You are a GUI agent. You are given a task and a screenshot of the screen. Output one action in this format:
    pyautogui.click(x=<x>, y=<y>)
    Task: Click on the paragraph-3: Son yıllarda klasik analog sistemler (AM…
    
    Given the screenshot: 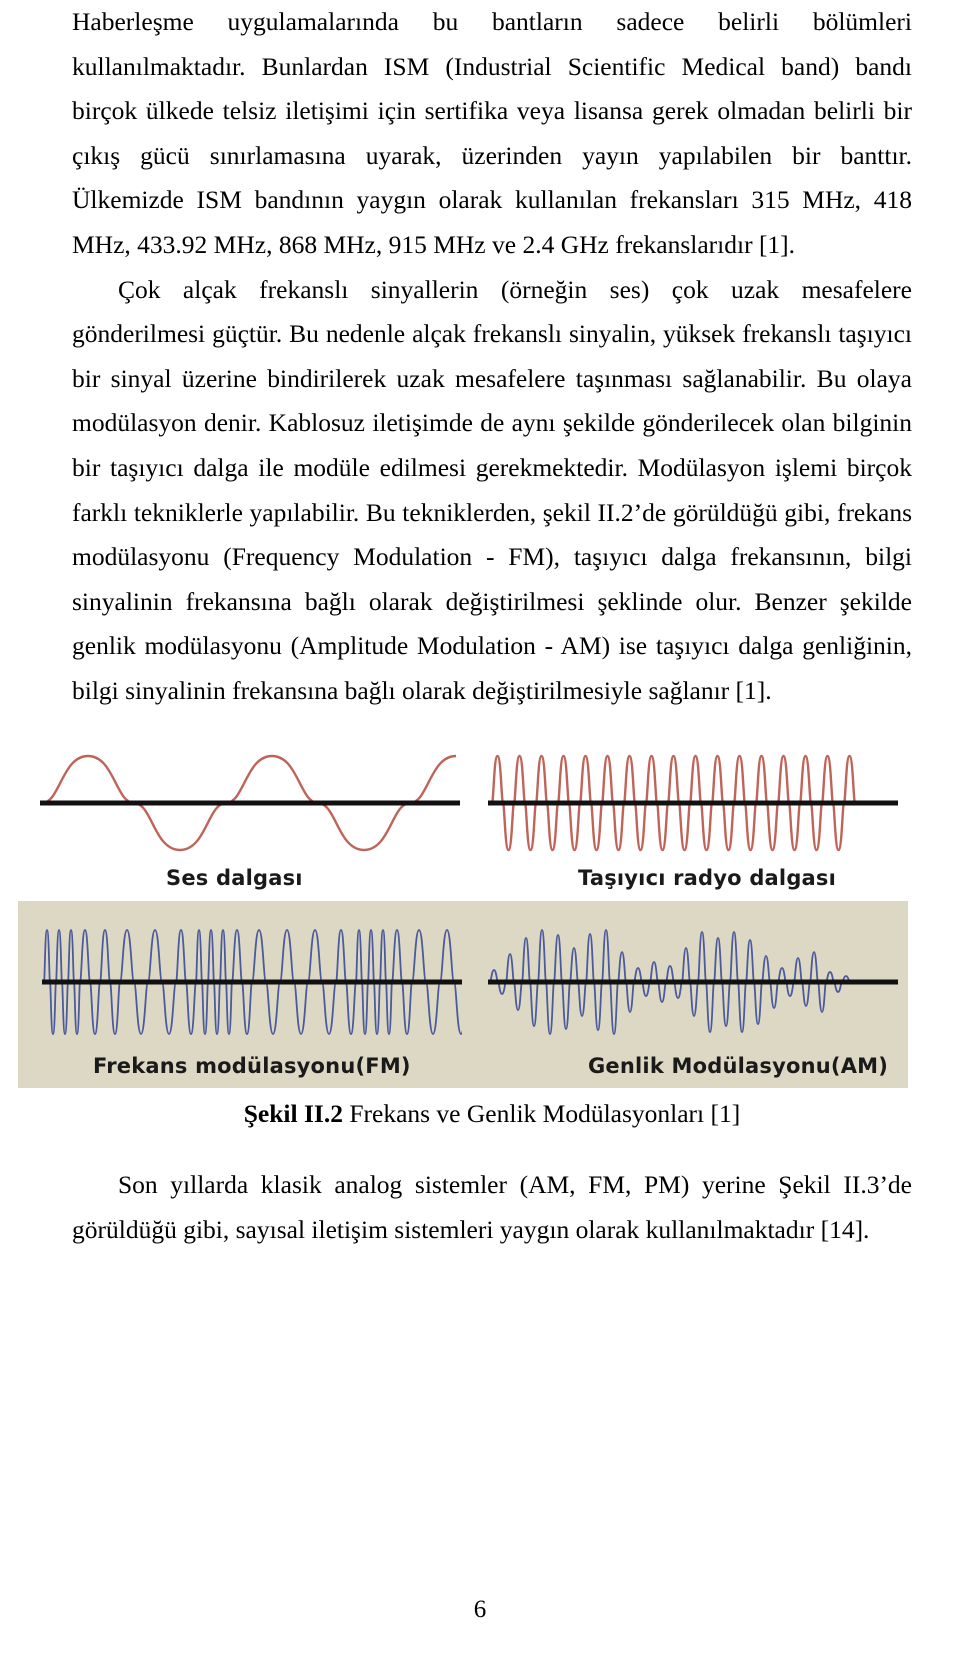 What is the action you would take?
    pyautogui.click(x=492, y=1207)
    